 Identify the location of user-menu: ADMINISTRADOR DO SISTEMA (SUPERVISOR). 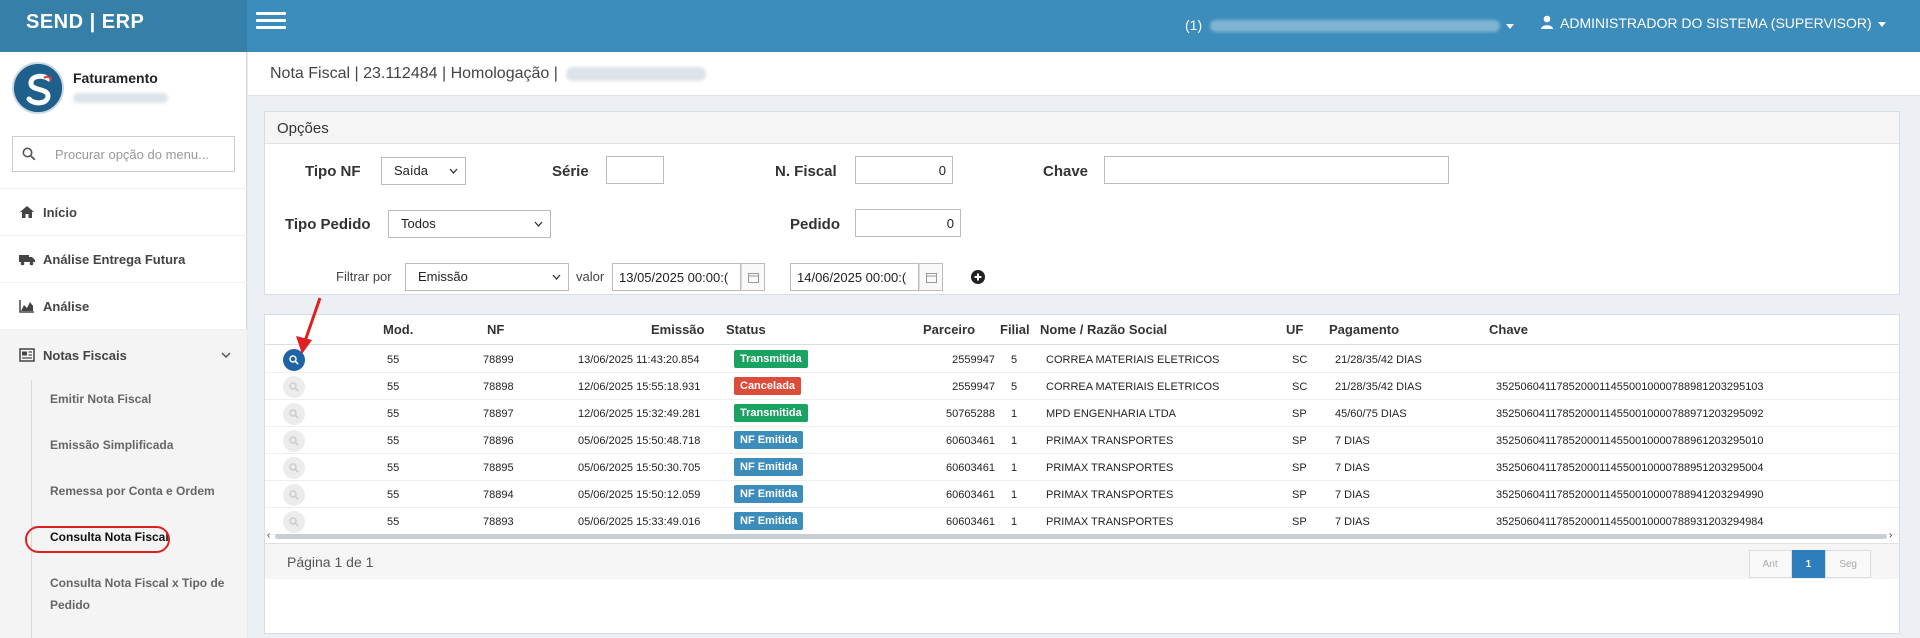
(1713, 23).